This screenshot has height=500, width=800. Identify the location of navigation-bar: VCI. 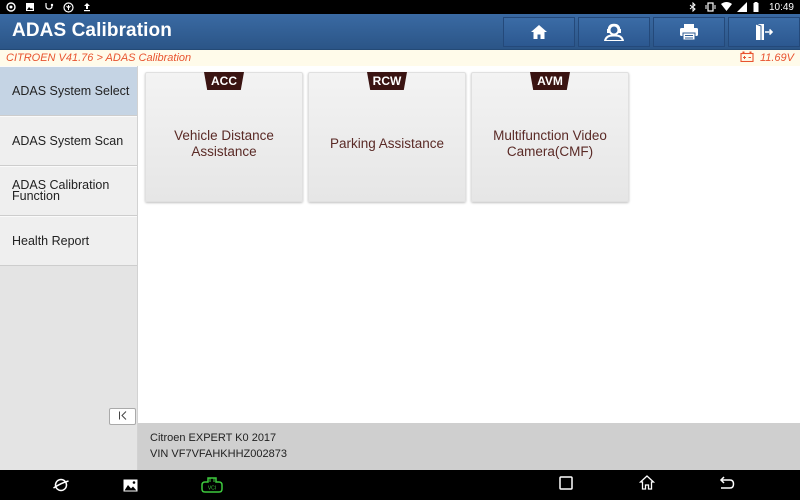
(400, 485).